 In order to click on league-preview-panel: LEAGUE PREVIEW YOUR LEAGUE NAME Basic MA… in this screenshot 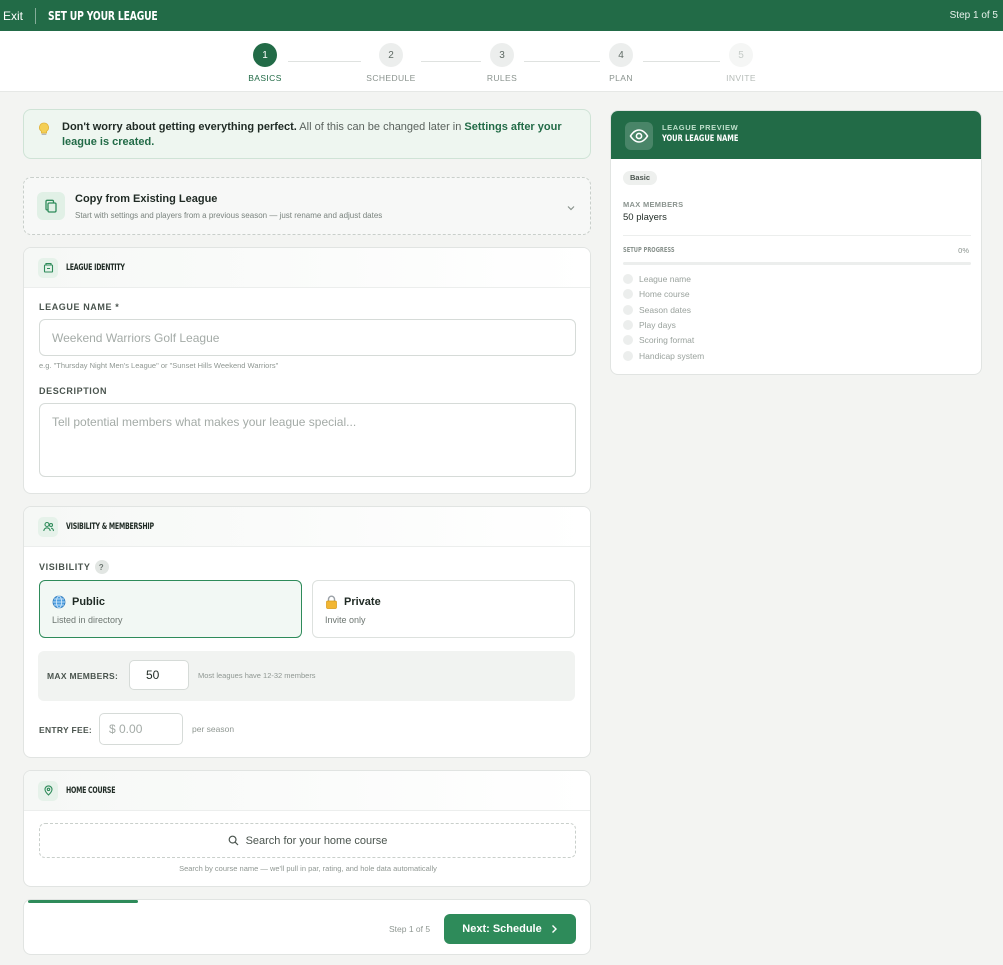, I will do `click(796, 242)`.